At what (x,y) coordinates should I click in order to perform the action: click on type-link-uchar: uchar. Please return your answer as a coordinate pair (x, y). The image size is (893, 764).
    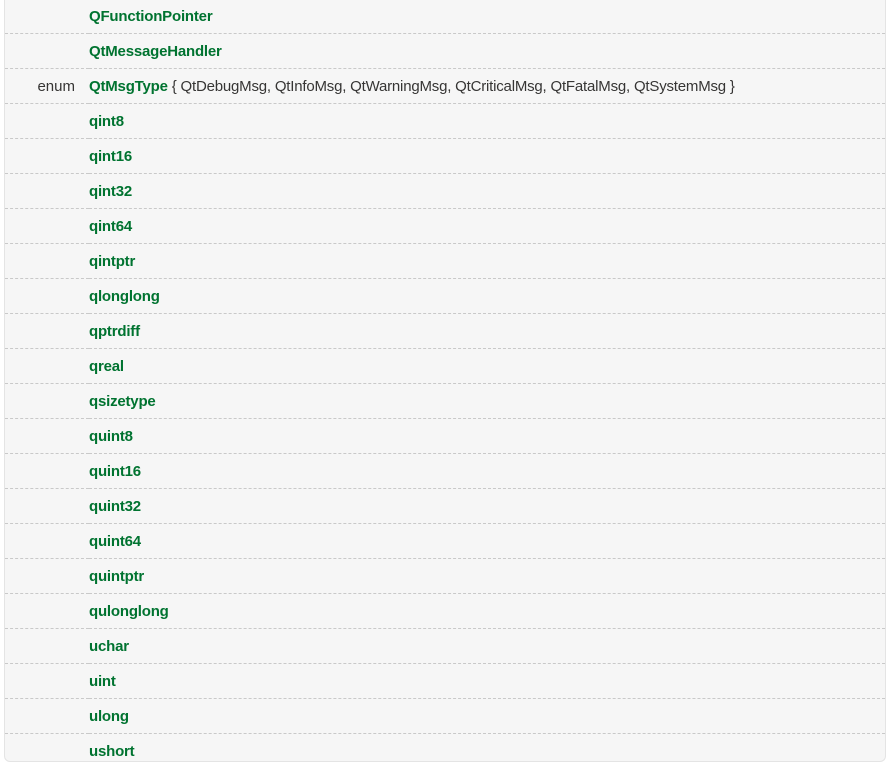
    Looking at the image, I should click on (109, 646).